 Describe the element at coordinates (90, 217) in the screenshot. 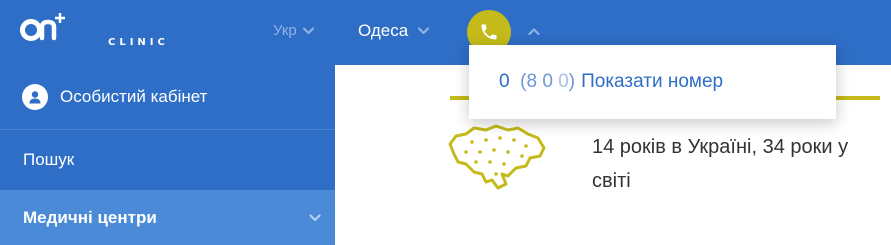

I see `sidebar-item-label: Медичні центри` at that location.